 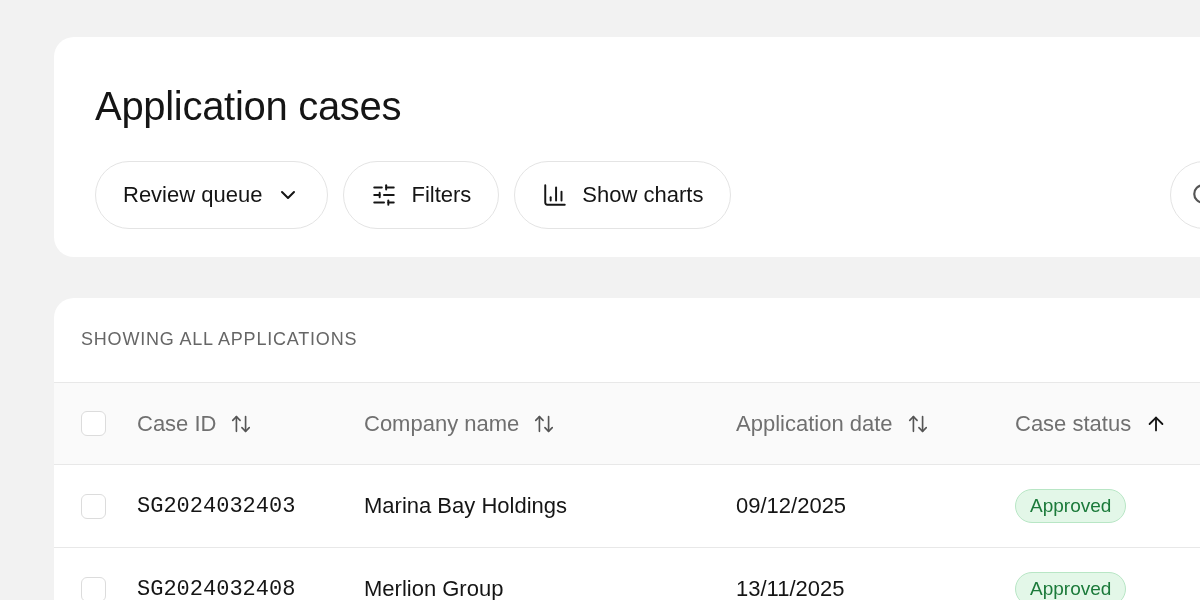 I want to click on case-id-cell: SG2024032408, so click(x=216, y=588).